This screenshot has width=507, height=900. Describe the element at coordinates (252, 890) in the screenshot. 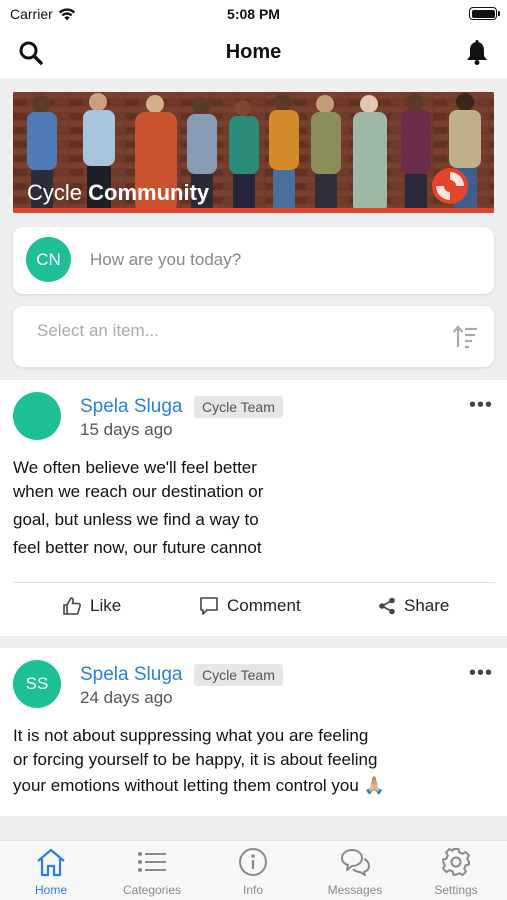

I see `tab-label: Info` at that location.